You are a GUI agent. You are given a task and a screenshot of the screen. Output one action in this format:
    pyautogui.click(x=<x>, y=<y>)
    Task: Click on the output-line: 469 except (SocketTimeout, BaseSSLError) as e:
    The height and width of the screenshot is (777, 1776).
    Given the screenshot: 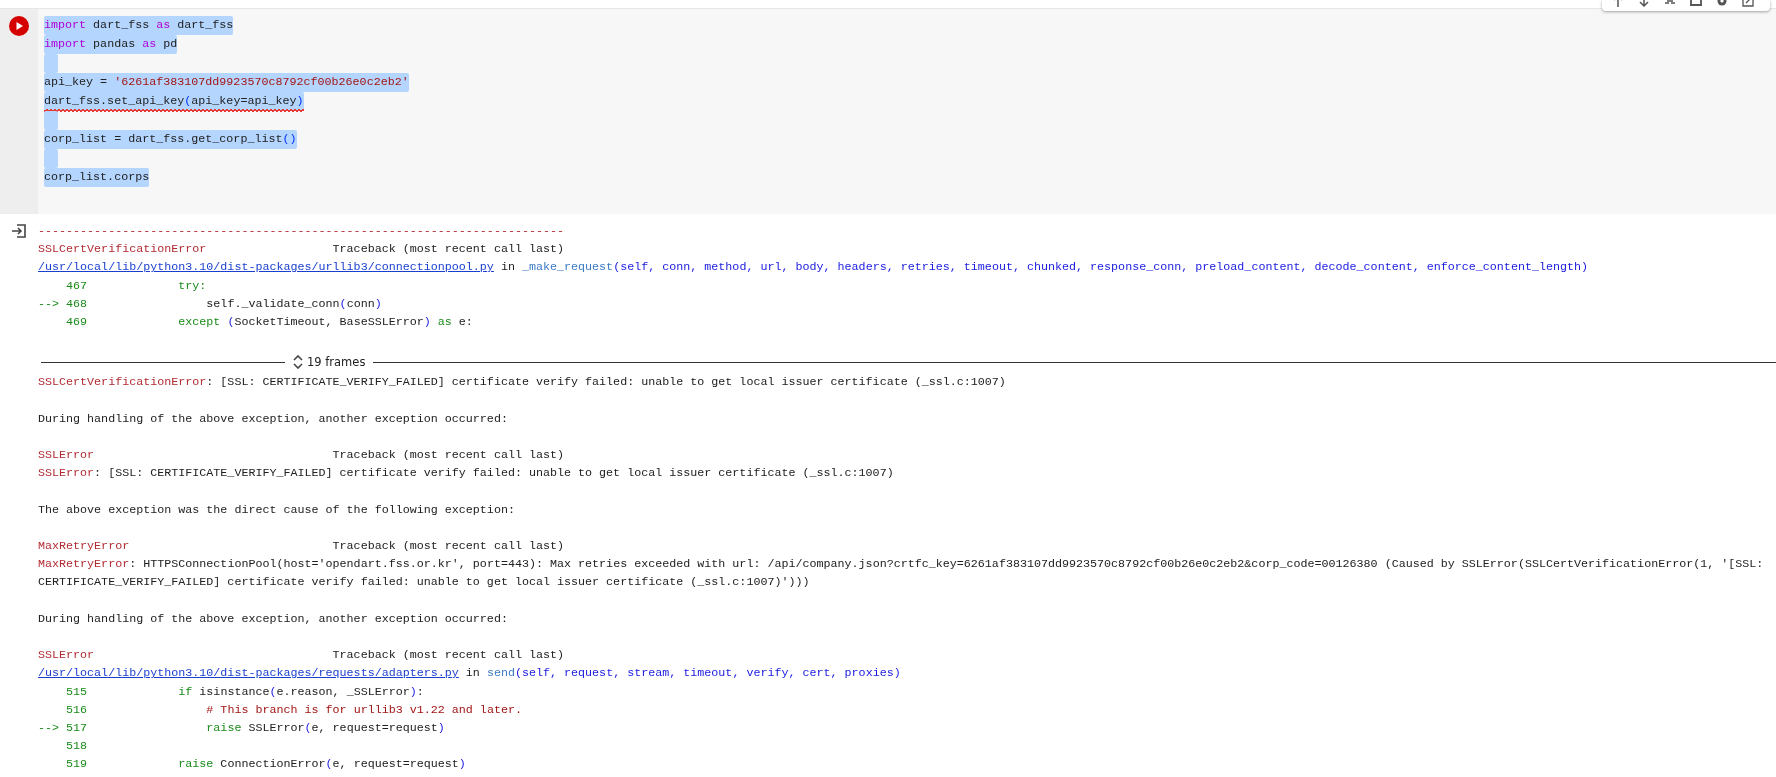 What is the action you would take?
    pyautogui.click(x=269, y=322)
    